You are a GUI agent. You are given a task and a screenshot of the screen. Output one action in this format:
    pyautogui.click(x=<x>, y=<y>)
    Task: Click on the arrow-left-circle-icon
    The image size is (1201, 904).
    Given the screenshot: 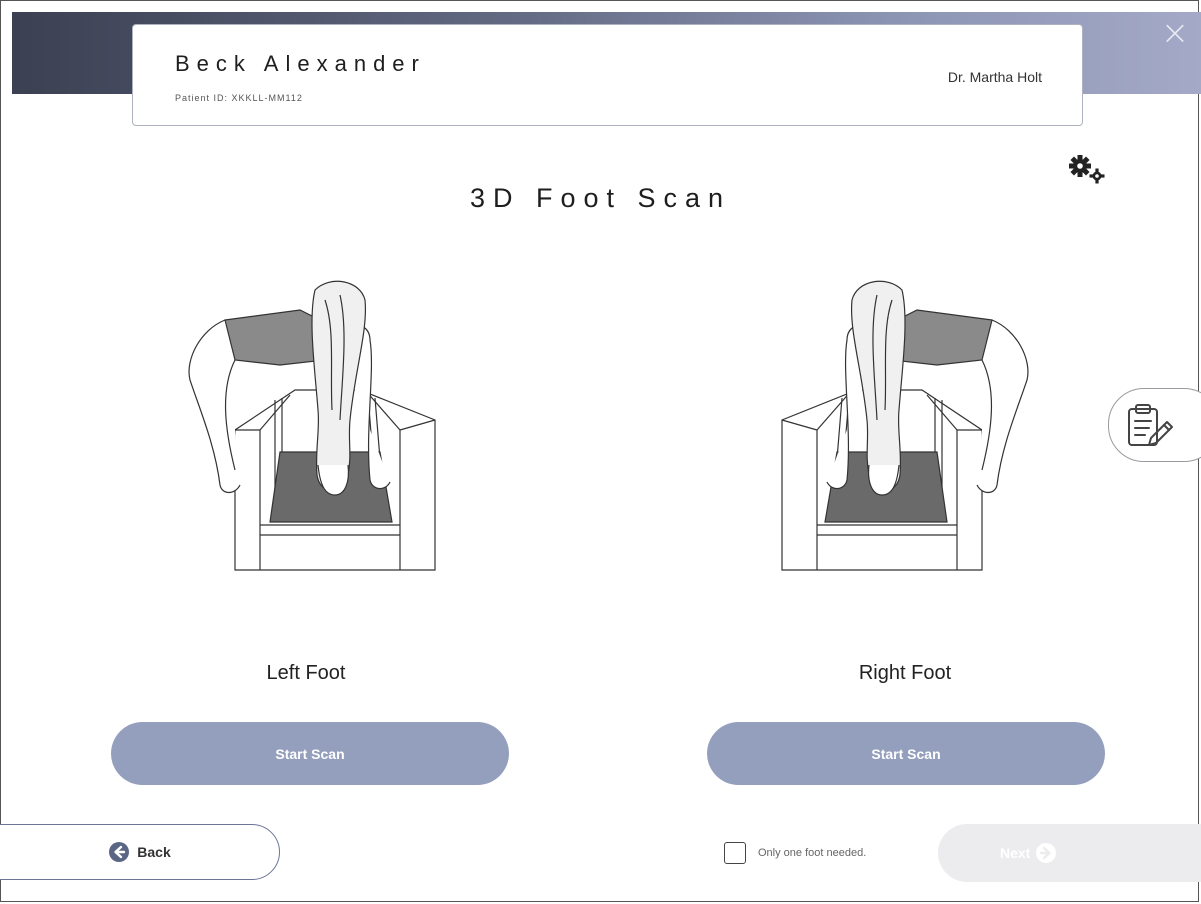 What is the action you would take?
    pyautogui.click(x=119, y=852)
    